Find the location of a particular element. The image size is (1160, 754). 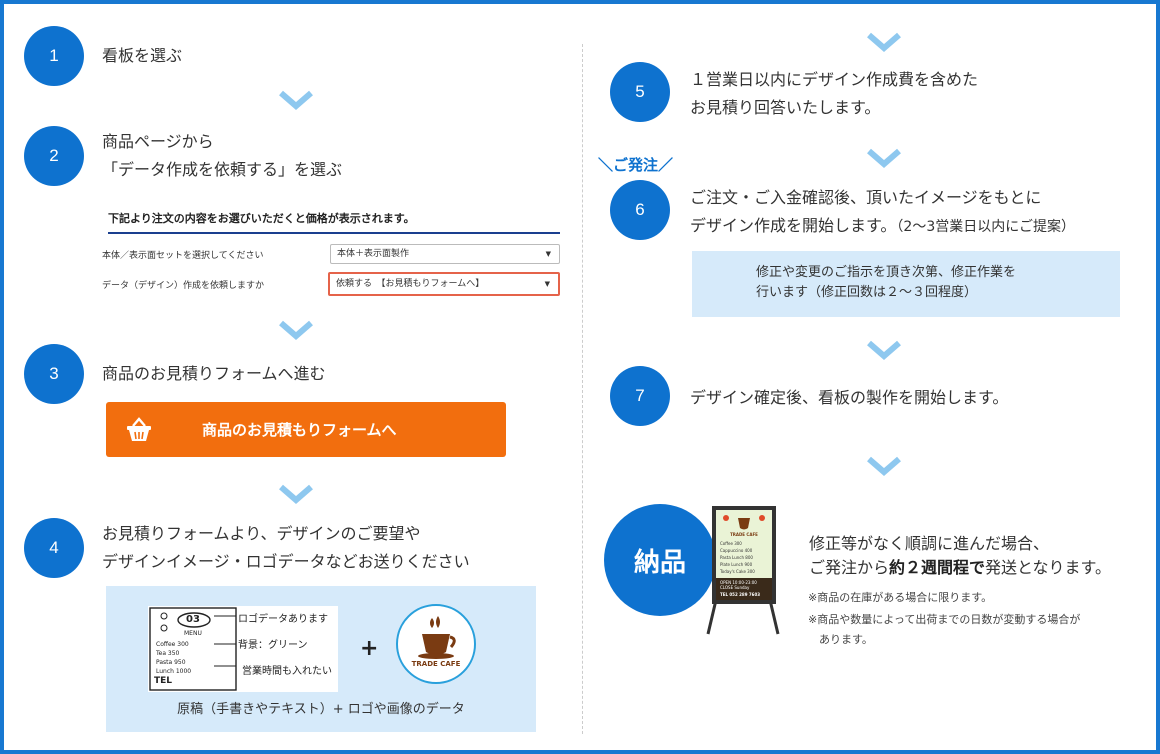

shipping-note: ※商品や数量によって出荷までの日数が変動する場合が is located at coordinates (944, 619).